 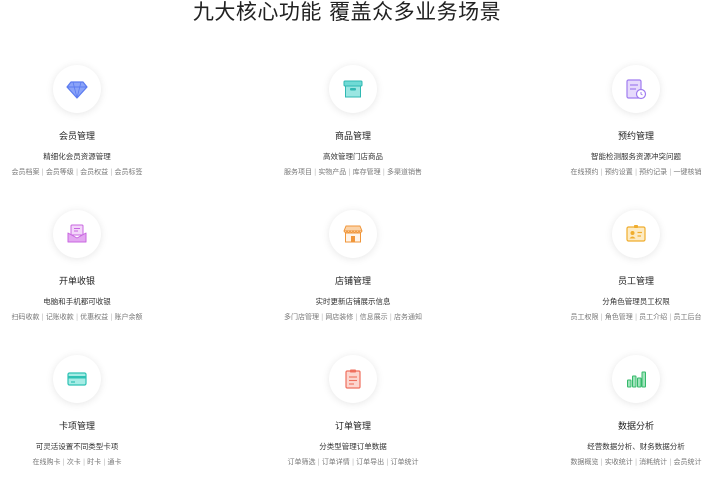 What do you see at coordinates (373, 317) in the screenshot?
I see `feature-tag: 信息展示` at bounding box center [373, 317].